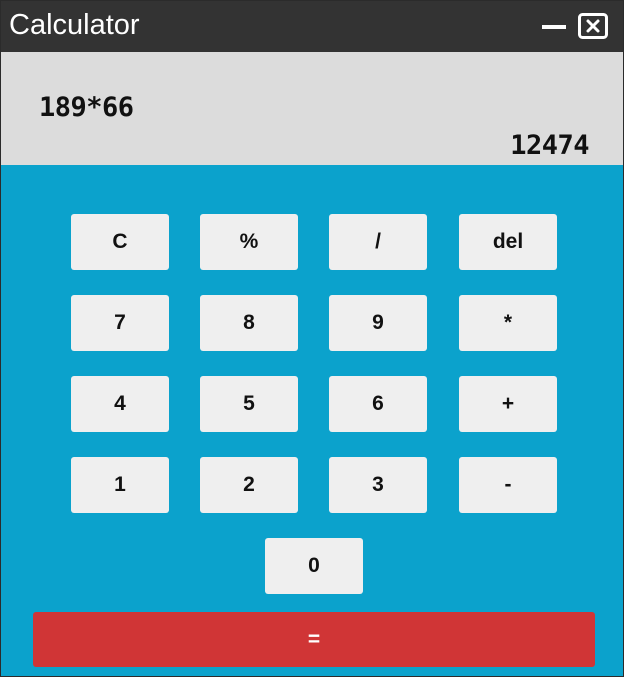 Image resolution: width=624 pixels, height=677 pixels. What do you see at coordinates (249, 242) in the screenshot?
I see `percent-button: %` at bounding box center [249, 242].